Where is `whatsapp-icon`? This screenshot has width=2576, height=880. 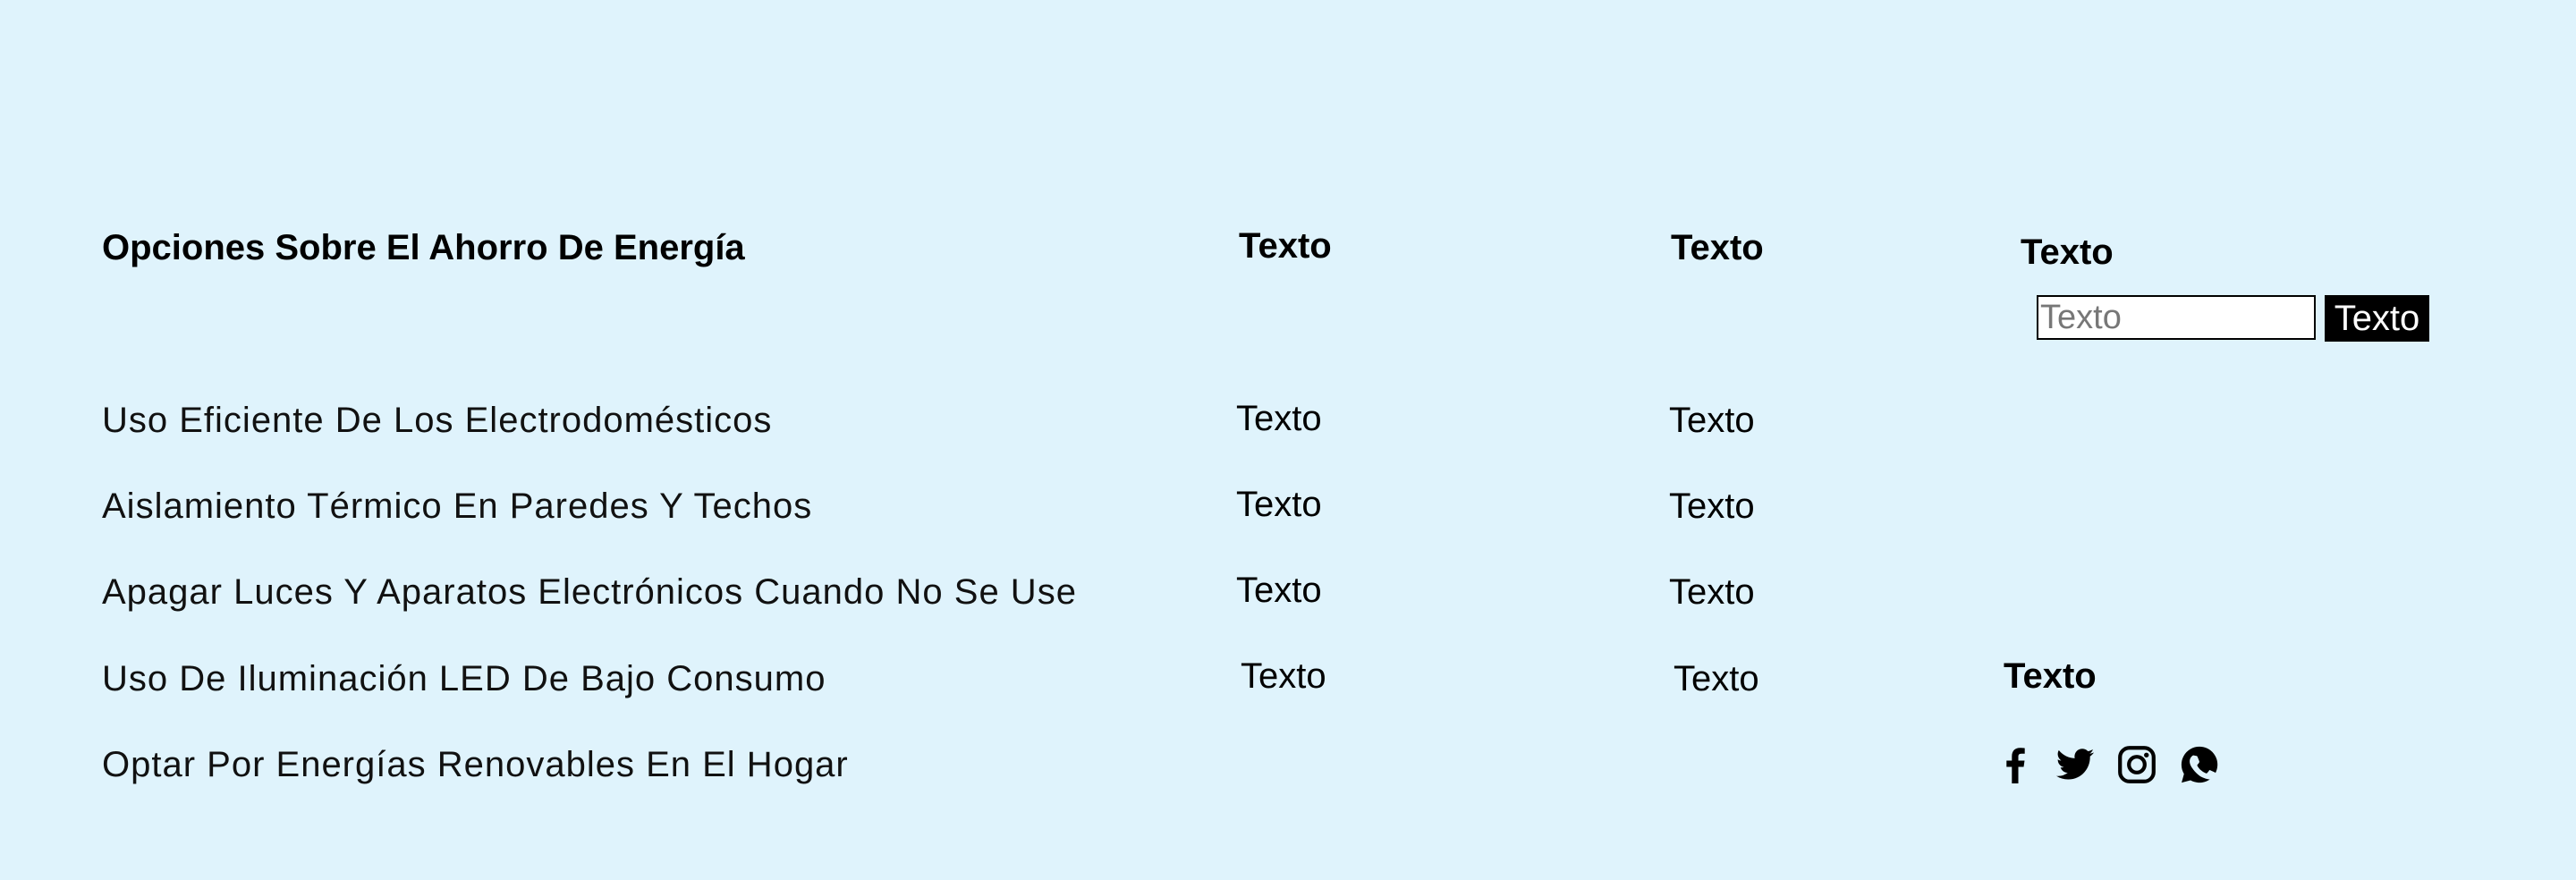 whatsapp-icon is located at coordinates (2199, 764).